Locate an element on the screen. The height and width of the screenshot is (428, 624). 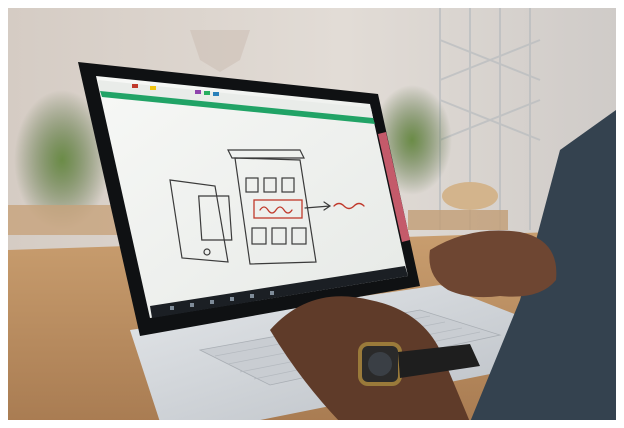
background-shelf-right is located at coordinates (458, 220).